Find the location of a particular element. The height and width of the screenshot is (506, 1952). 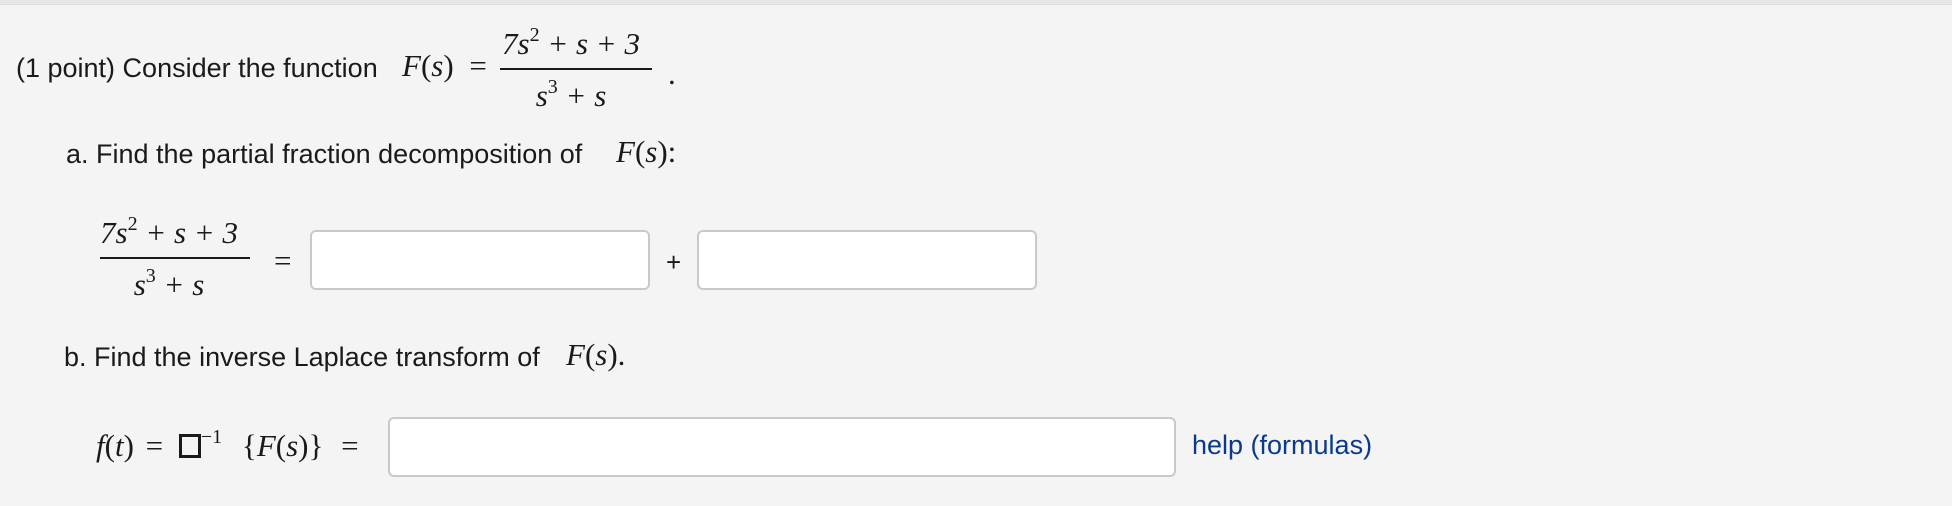

part-a-plus: + is located at coordinates (674, 262).